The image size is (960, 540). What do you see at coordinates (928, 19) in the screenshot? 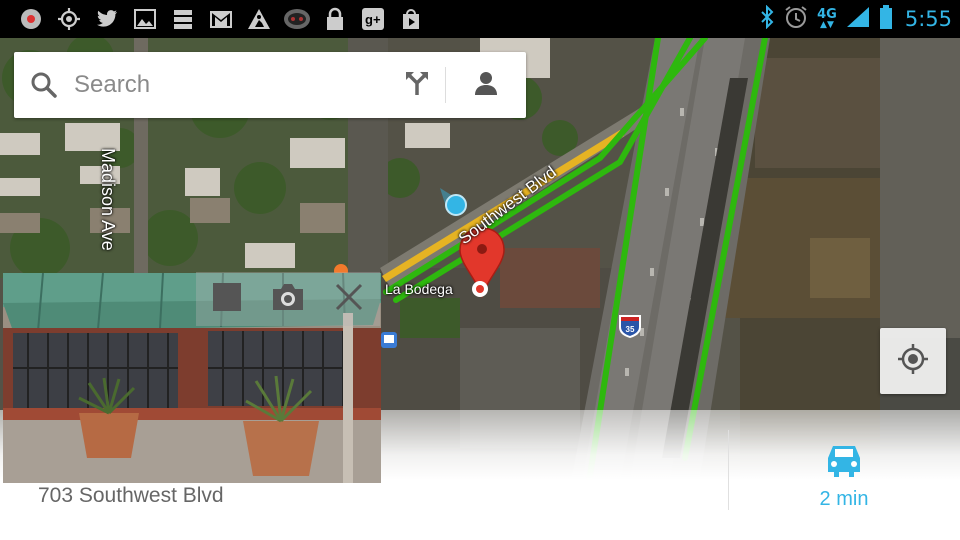
I see `clock-time: 5:55` at bounding box center [928, 19].